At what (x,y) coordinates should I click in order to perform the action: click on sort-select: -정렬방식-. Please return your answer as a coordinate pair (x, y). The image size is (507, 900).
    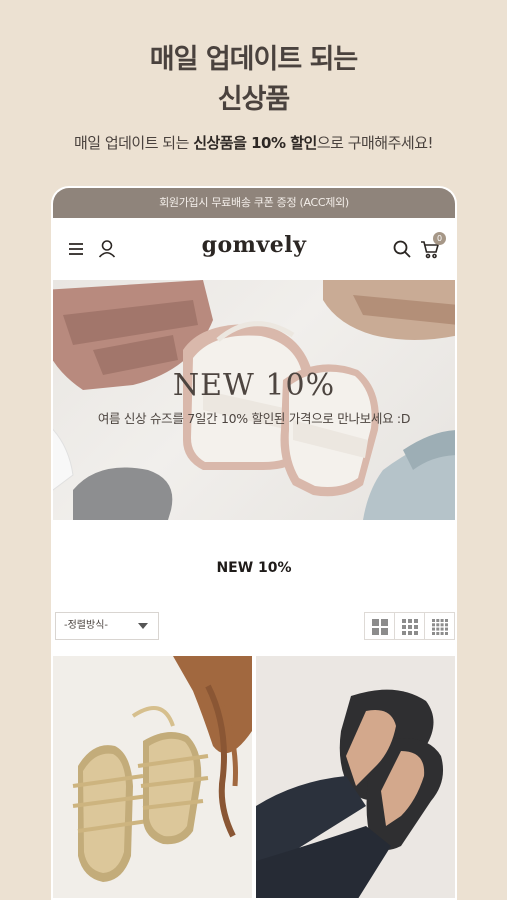
    Looking at the image, I should click on (107, 626).